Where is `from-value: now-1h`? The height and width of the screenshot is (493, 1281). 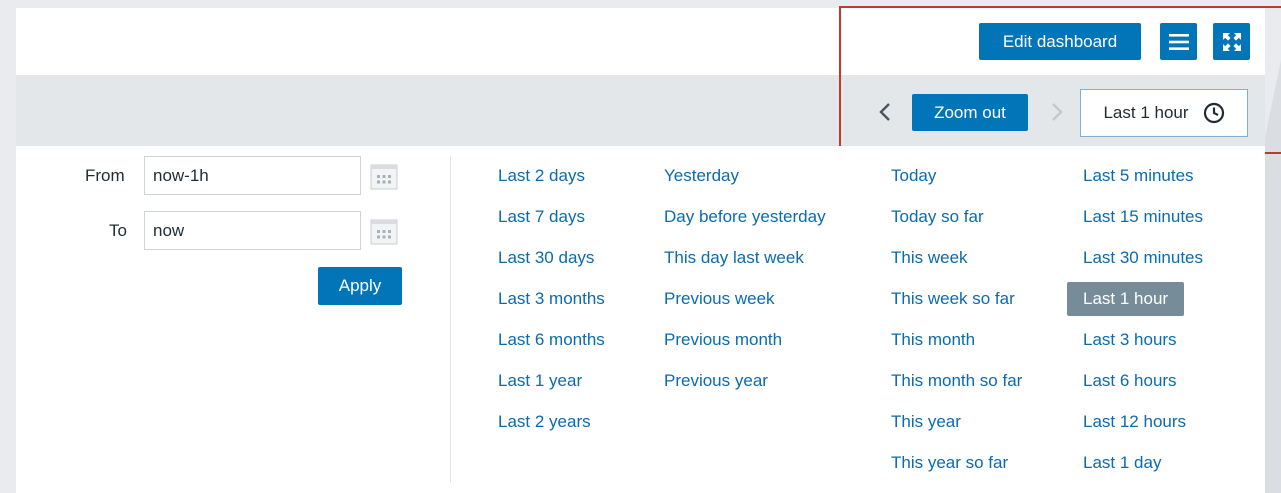
from-value: now-1h is located at coordinates (181, 175).